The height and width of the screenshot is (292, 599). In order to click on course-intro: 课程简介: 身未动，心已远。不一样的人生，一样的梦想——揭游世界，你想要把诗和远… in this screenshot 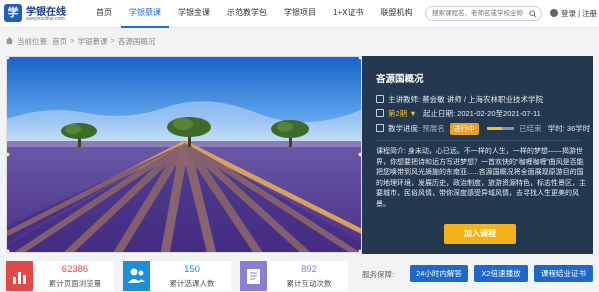, I will do `click(481, 178)`.